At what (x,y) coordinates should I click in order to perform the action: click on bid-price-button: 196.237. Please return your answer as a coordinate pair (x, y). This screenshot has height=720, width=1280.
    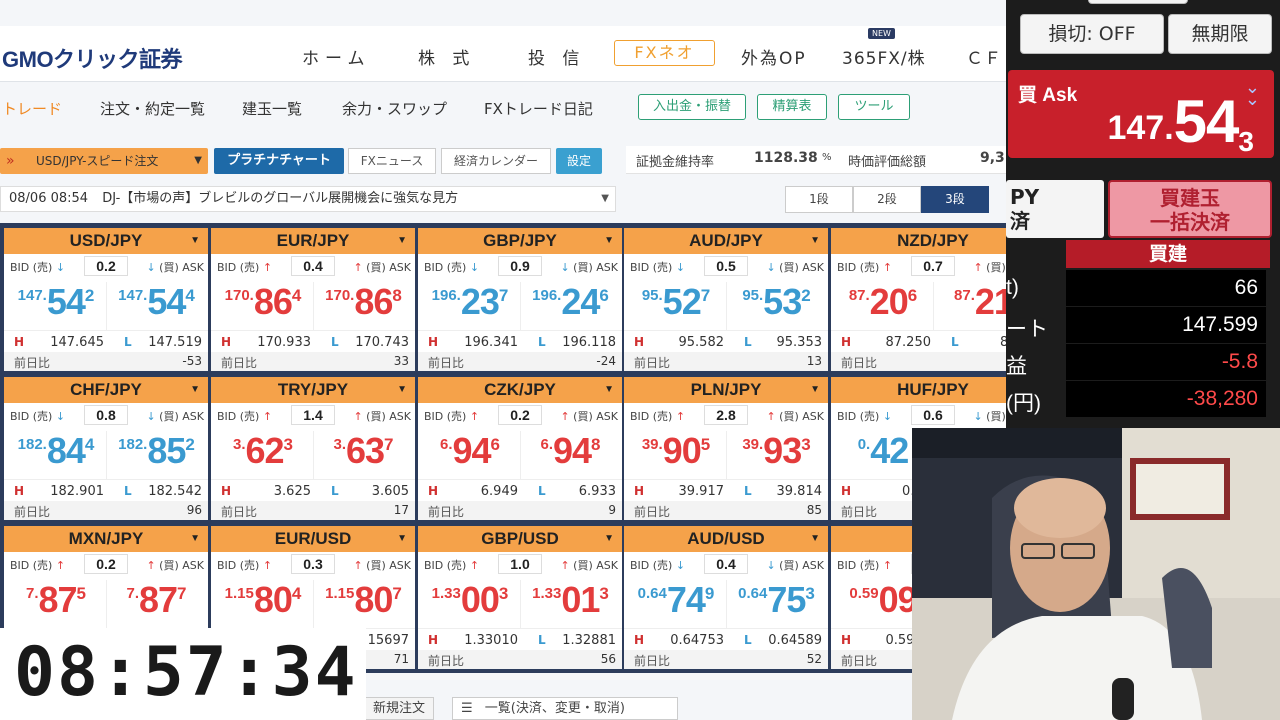
    Looking at the image, I should click on (470, 306).